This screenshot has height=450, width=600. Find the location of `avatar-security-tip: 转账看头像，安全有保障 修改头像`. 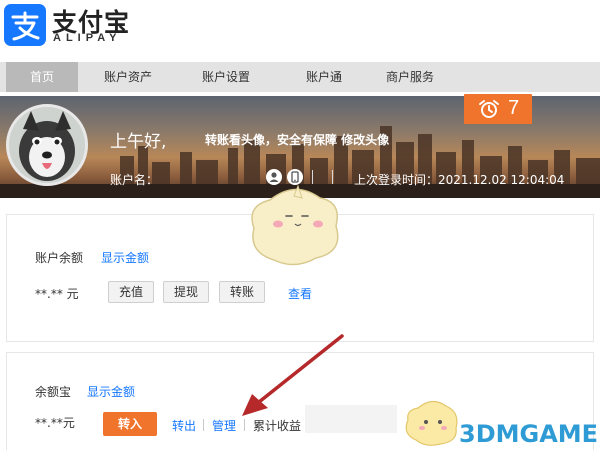

avatar-security-tip: 转账看头像，安全有保障 修改头像 is located at coordinates (297, 139).